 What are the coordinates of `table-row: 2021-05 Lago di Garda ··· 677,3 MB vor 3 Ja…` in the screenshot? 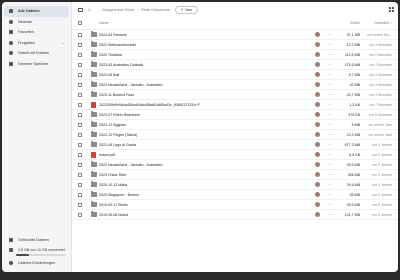 It's located at (235, 145).